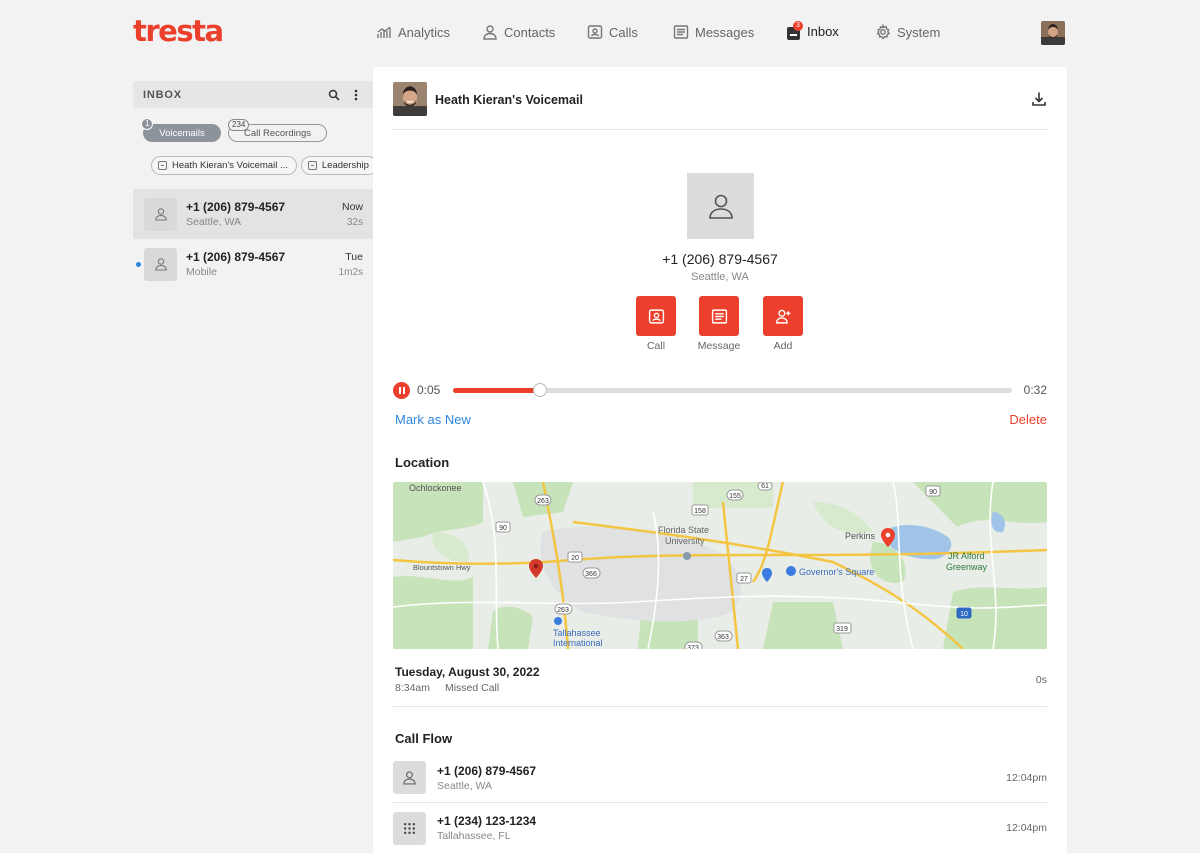 The width and height of the screenshot is (1200, 853). What do you see at coordinates (422, 462) in the screenshot?
I see `location-title: Location` at bounding box center [422, 462].